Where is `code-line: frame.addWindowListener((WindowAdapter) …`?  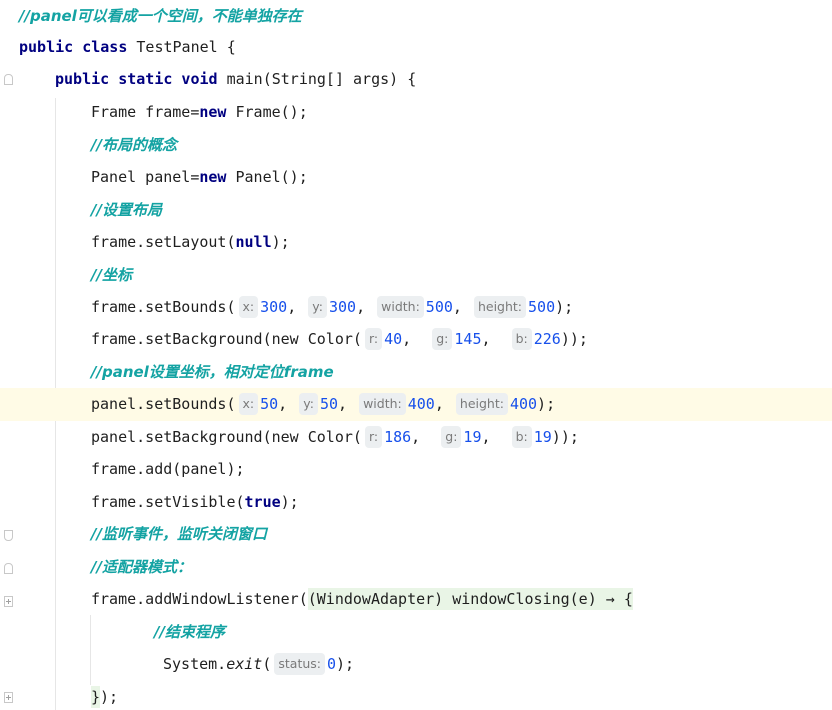 code-line: frame.addWindowListener((WindowAdapter) … is located at coordinates (416, 599).